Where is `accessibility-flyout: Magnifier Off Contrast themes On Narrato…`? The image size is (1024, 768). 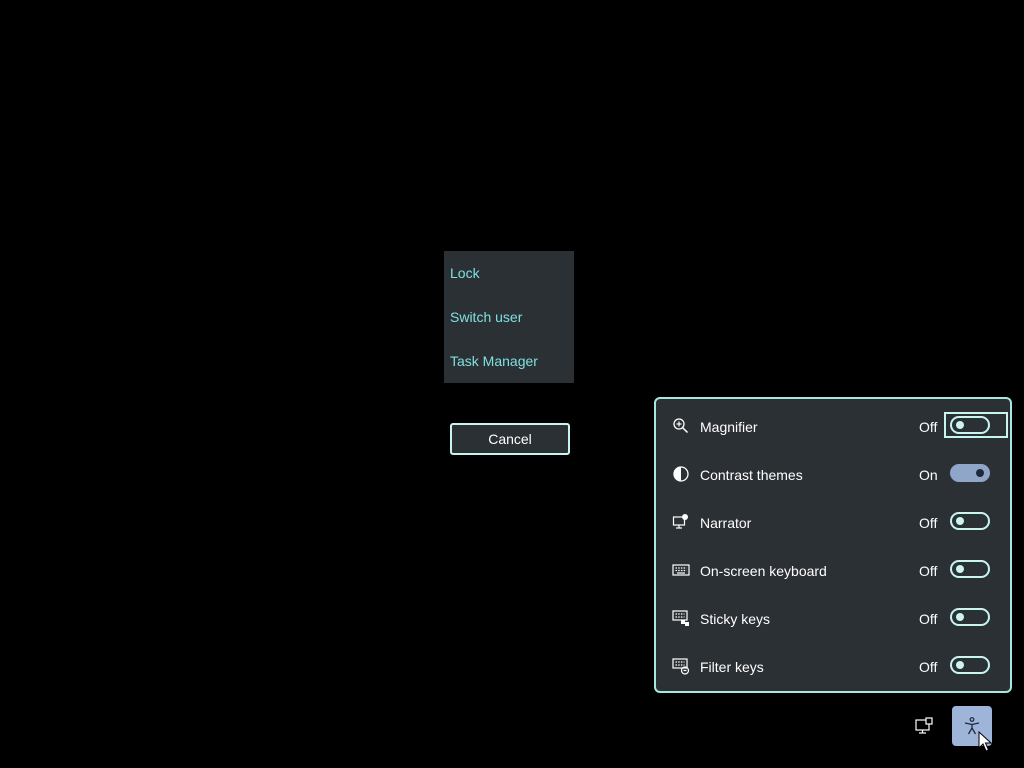 accessibility-flyout: Magnifier Off Contrast themes On Narrato… is located at coordinates (833, 545).